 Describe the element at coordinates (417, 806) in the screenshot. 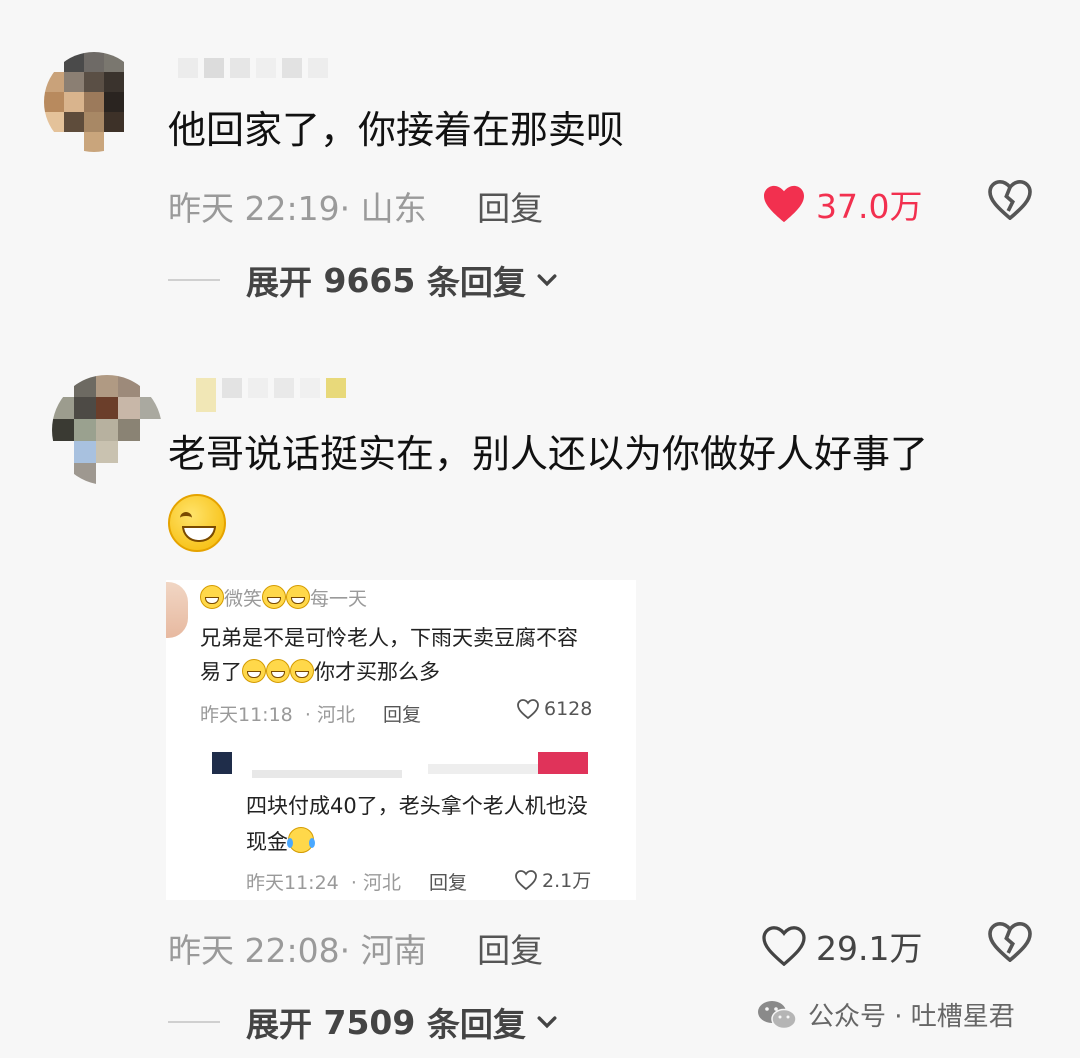

I see `reply-text: 四块付成40了，老头拿个老人机也没` at that location.